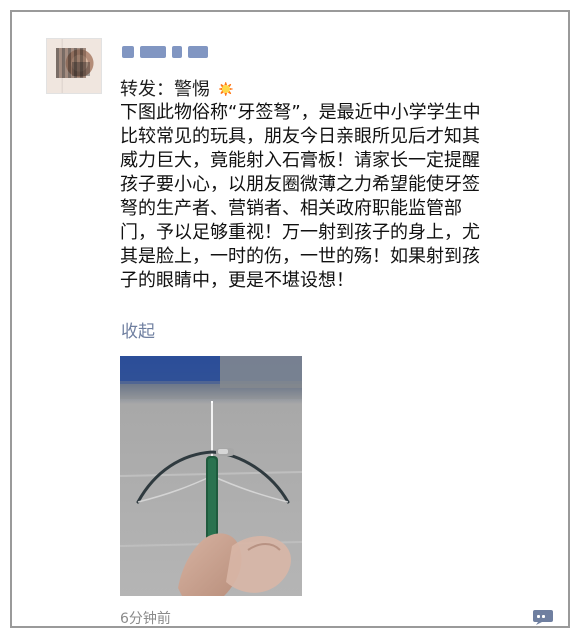 Image resolution: width=582 pixels, height=640 pixels. I want to click on repost-label: 转发：警惕, so click(165, 89).